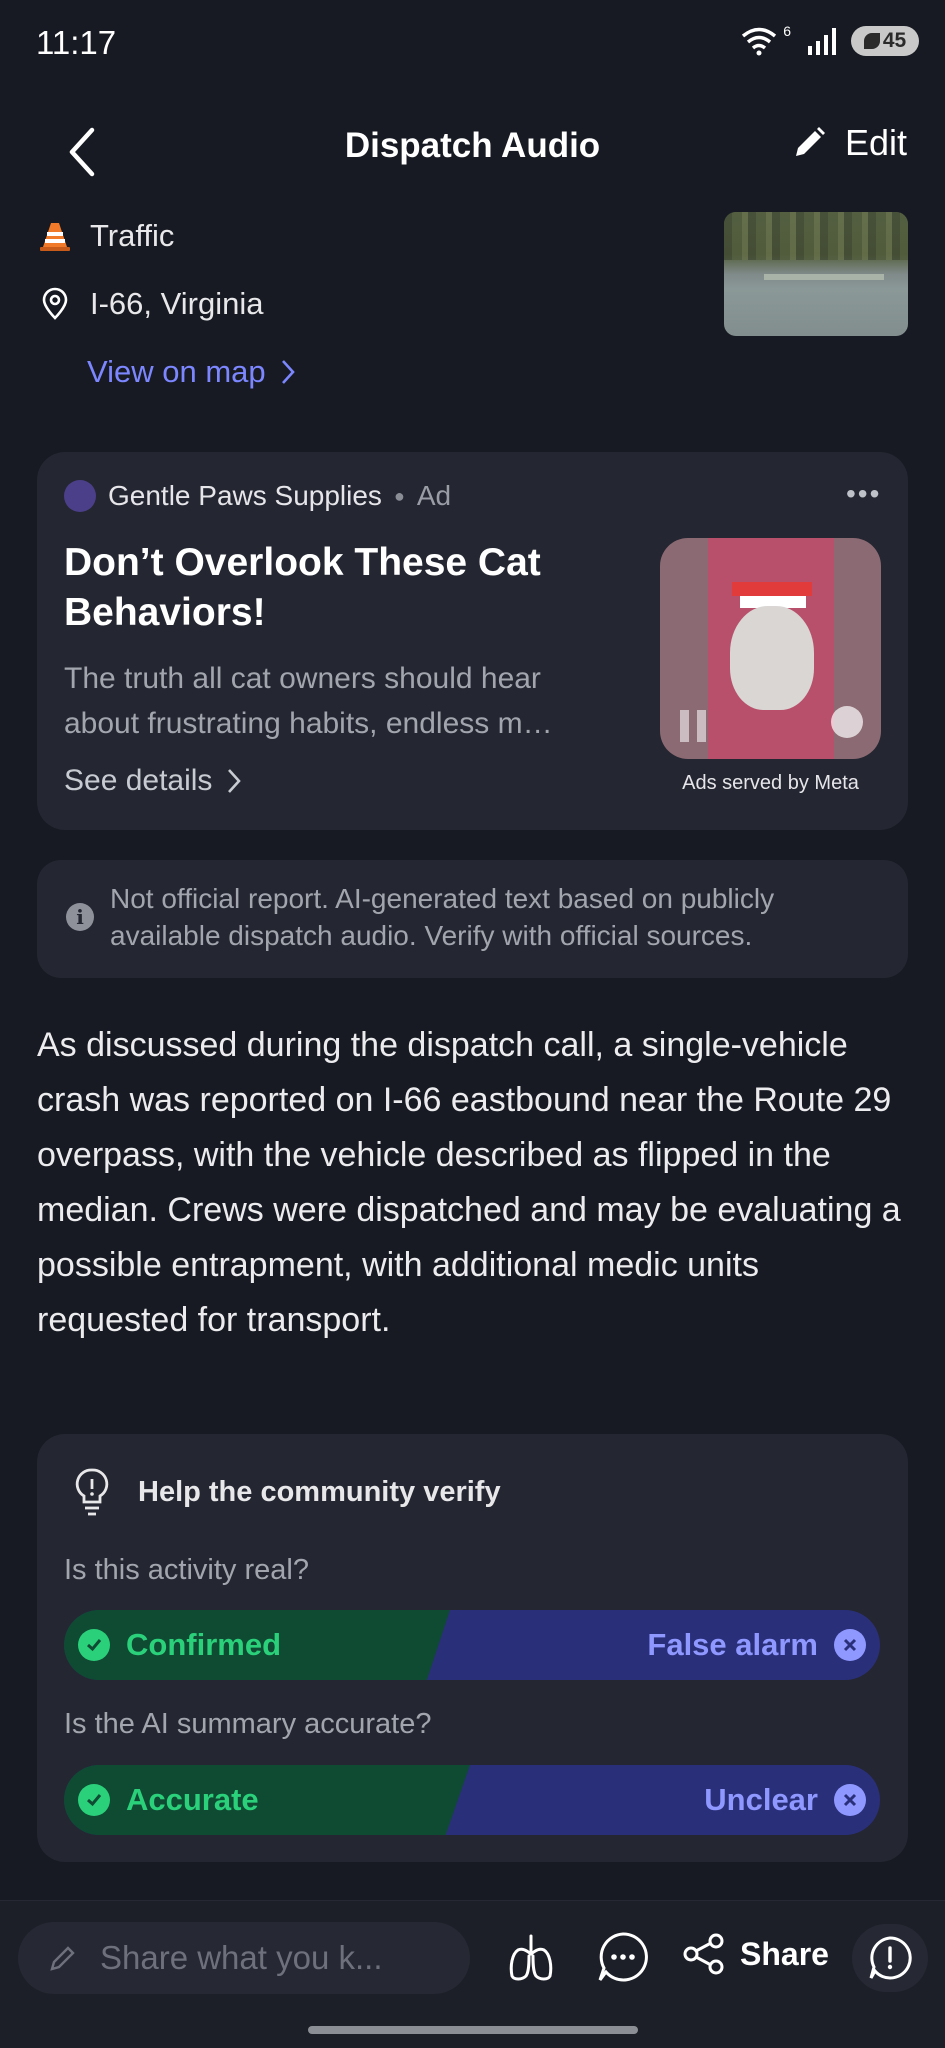  I want to click on pause-icon, so click(693, 726).